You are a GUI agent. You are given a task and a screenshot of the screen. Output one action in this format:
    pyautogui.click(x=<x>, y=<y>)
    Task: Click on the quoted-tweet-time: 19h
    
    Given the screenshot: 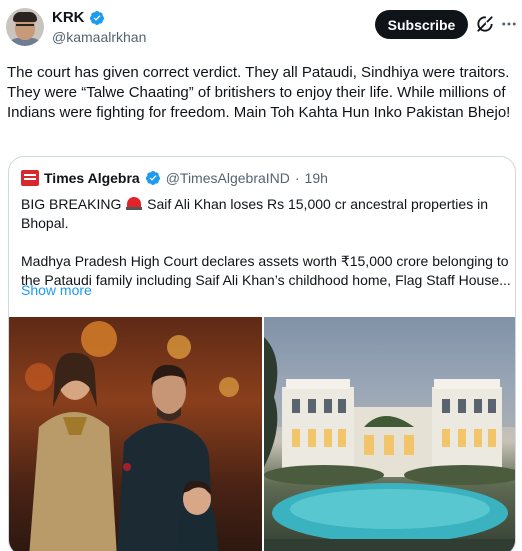 What is the action you would take?
    pyautogui.click(x=316, y=178)
    